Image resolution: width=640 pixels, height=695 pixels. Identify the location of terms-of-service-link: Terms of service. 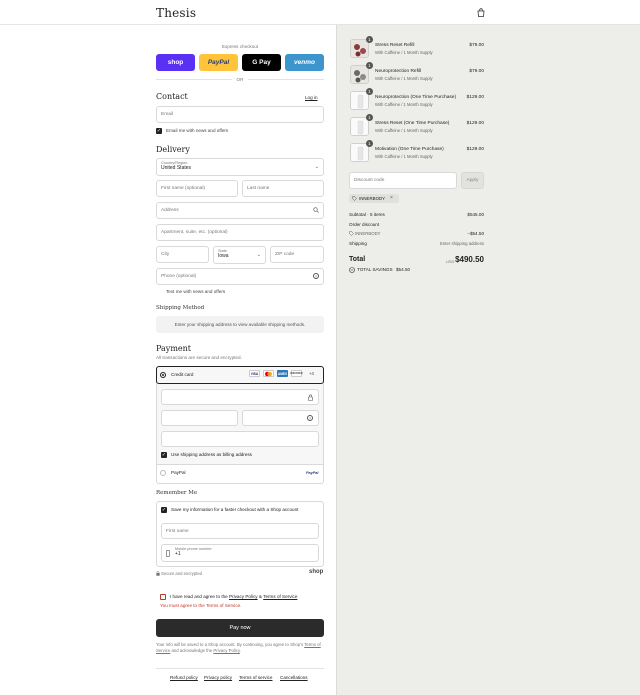
(255, 677).